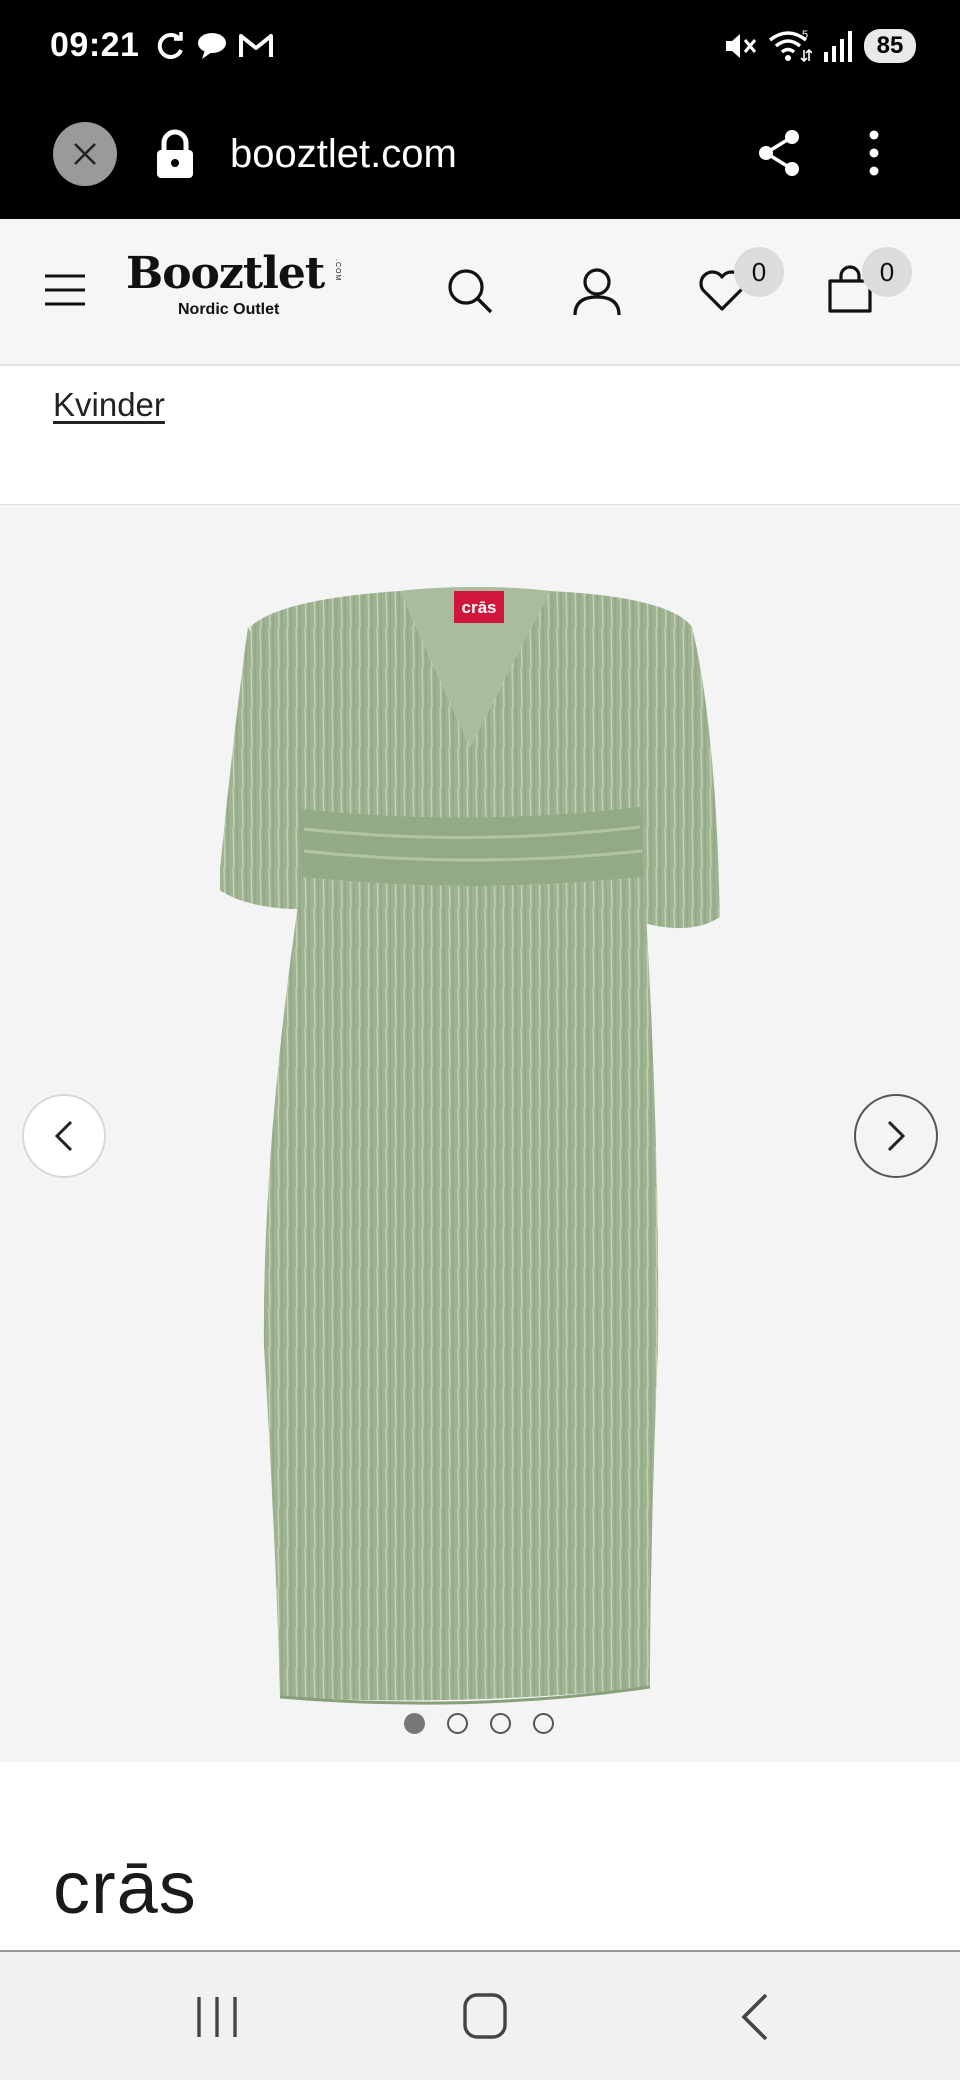 The width and height of the screenshot is (960, 2080). I want to click on chevron-right-icon, so click(896, 1136).